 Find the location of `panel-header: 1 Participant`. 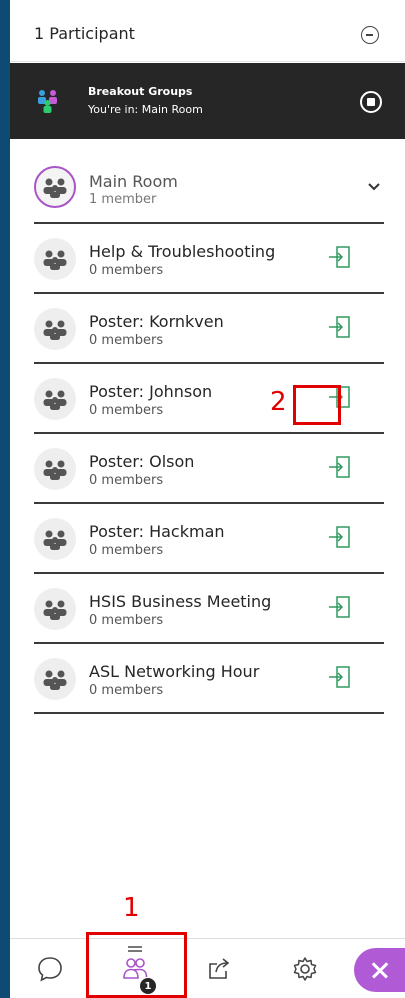

panel-header: 1 Participant is located at coordinates (207, 31).